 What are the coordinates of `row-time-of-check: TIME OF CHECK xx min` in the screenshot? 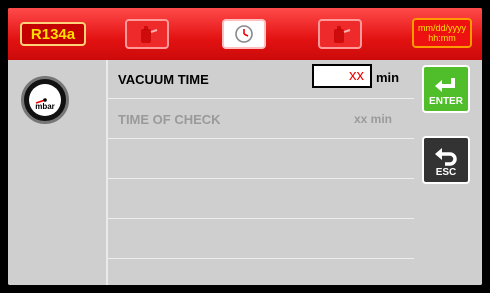 It's located at (261, 119).